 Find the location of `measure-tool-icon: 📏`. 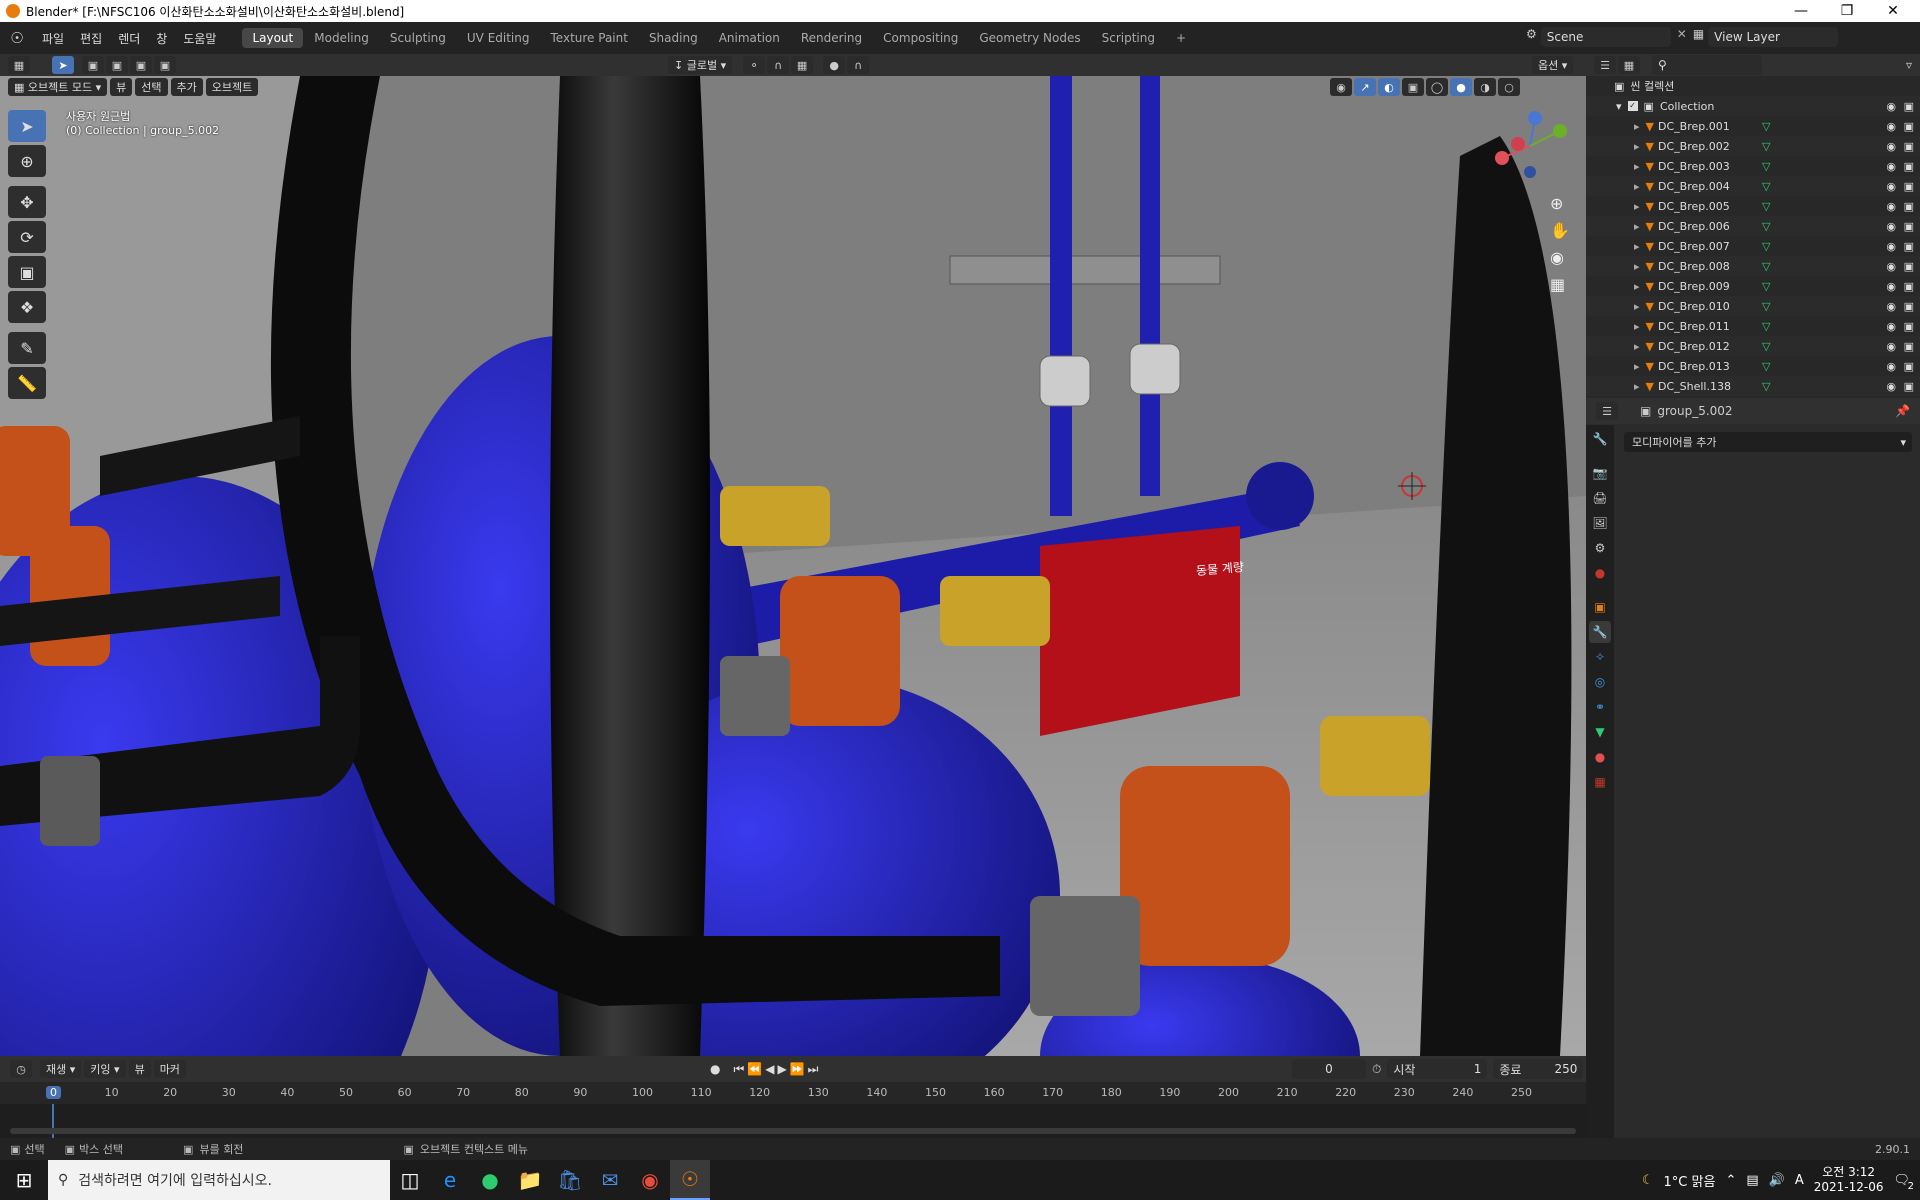

measure-tool-icon: 📏 is located at coordinates (27, 383).